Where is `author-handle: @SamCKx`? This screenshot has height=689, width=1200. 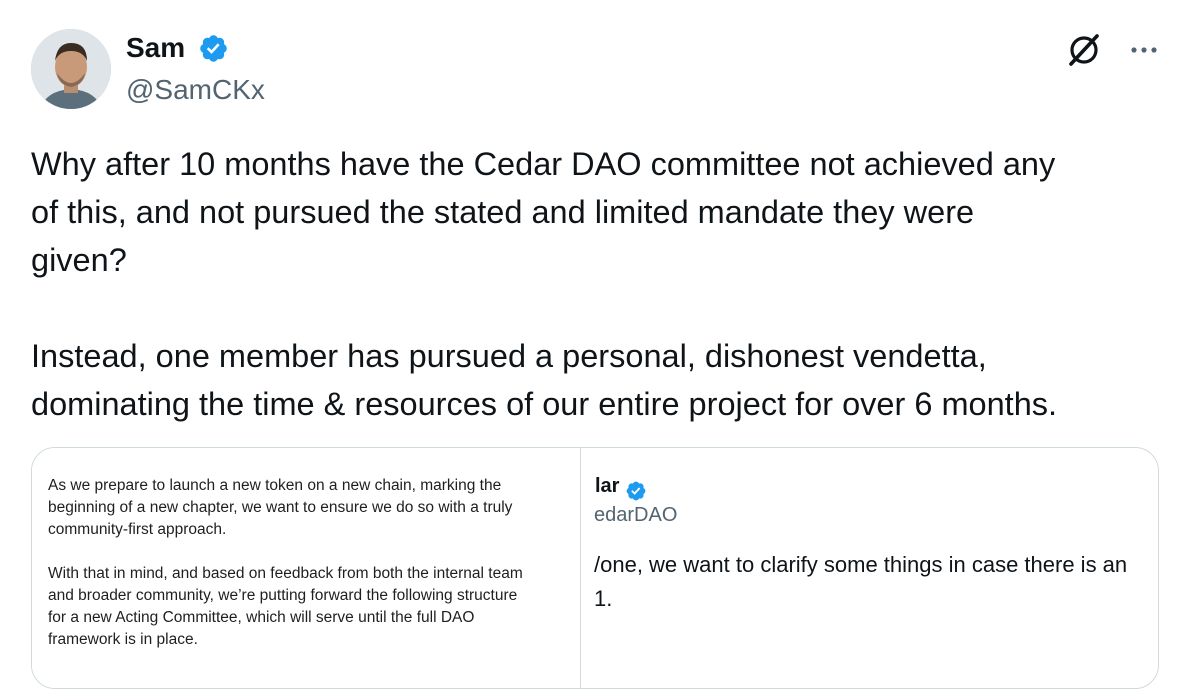
author-handle: @SamCKx is located at coordinates (195, 90).